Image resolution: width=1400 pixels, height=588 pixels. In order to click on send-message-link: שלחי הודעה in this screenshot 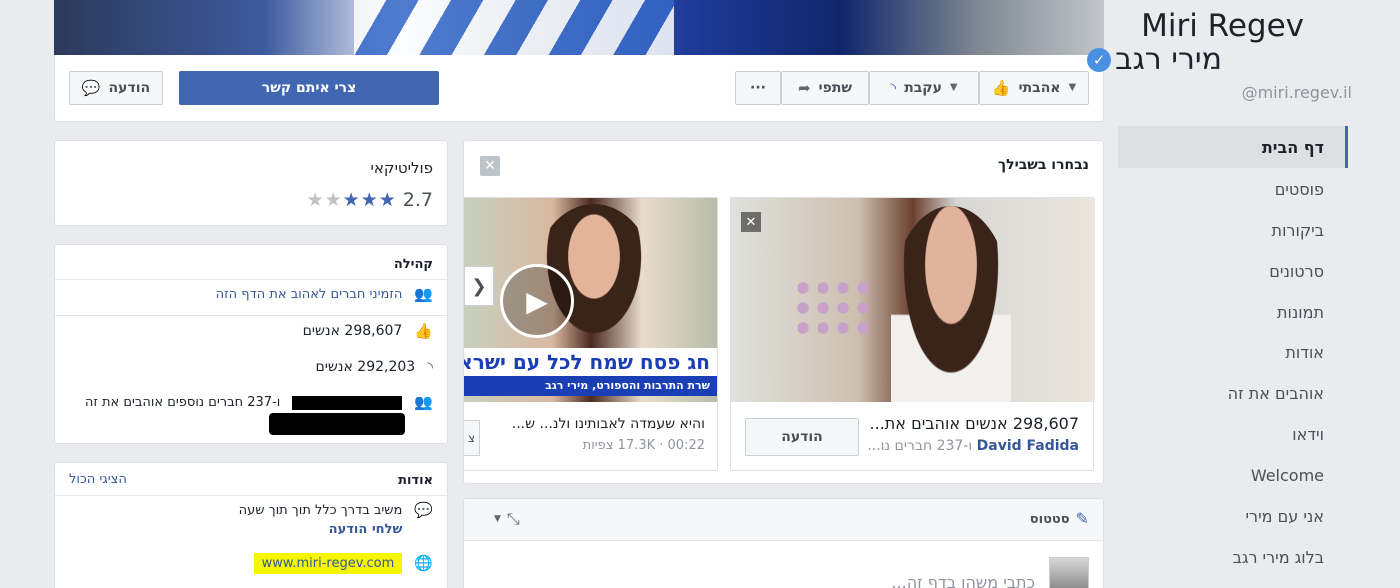, I will do `click(321, 529)`.